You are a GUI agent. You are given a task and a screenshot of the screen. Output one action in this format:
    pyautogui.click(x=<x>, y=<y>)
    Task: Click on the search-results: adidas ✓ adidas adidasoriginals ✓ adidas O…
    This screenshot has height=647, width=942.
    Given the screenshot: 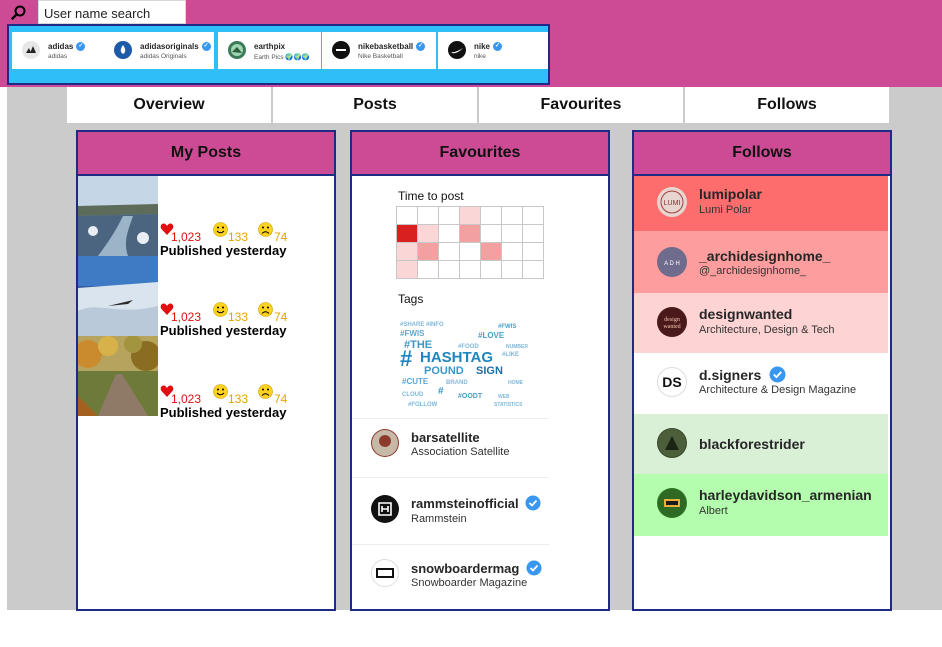 What is the action you would take?
    pyautogui.click(x=278, y=54)
    